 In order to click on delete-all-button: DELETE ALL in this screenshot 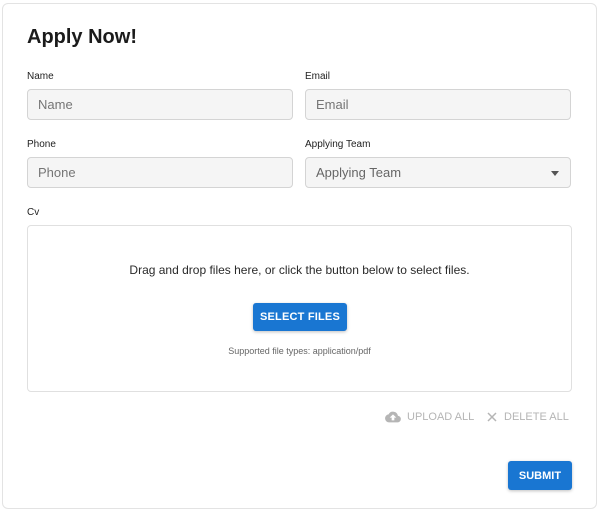, I will do `click(527, 417)`.